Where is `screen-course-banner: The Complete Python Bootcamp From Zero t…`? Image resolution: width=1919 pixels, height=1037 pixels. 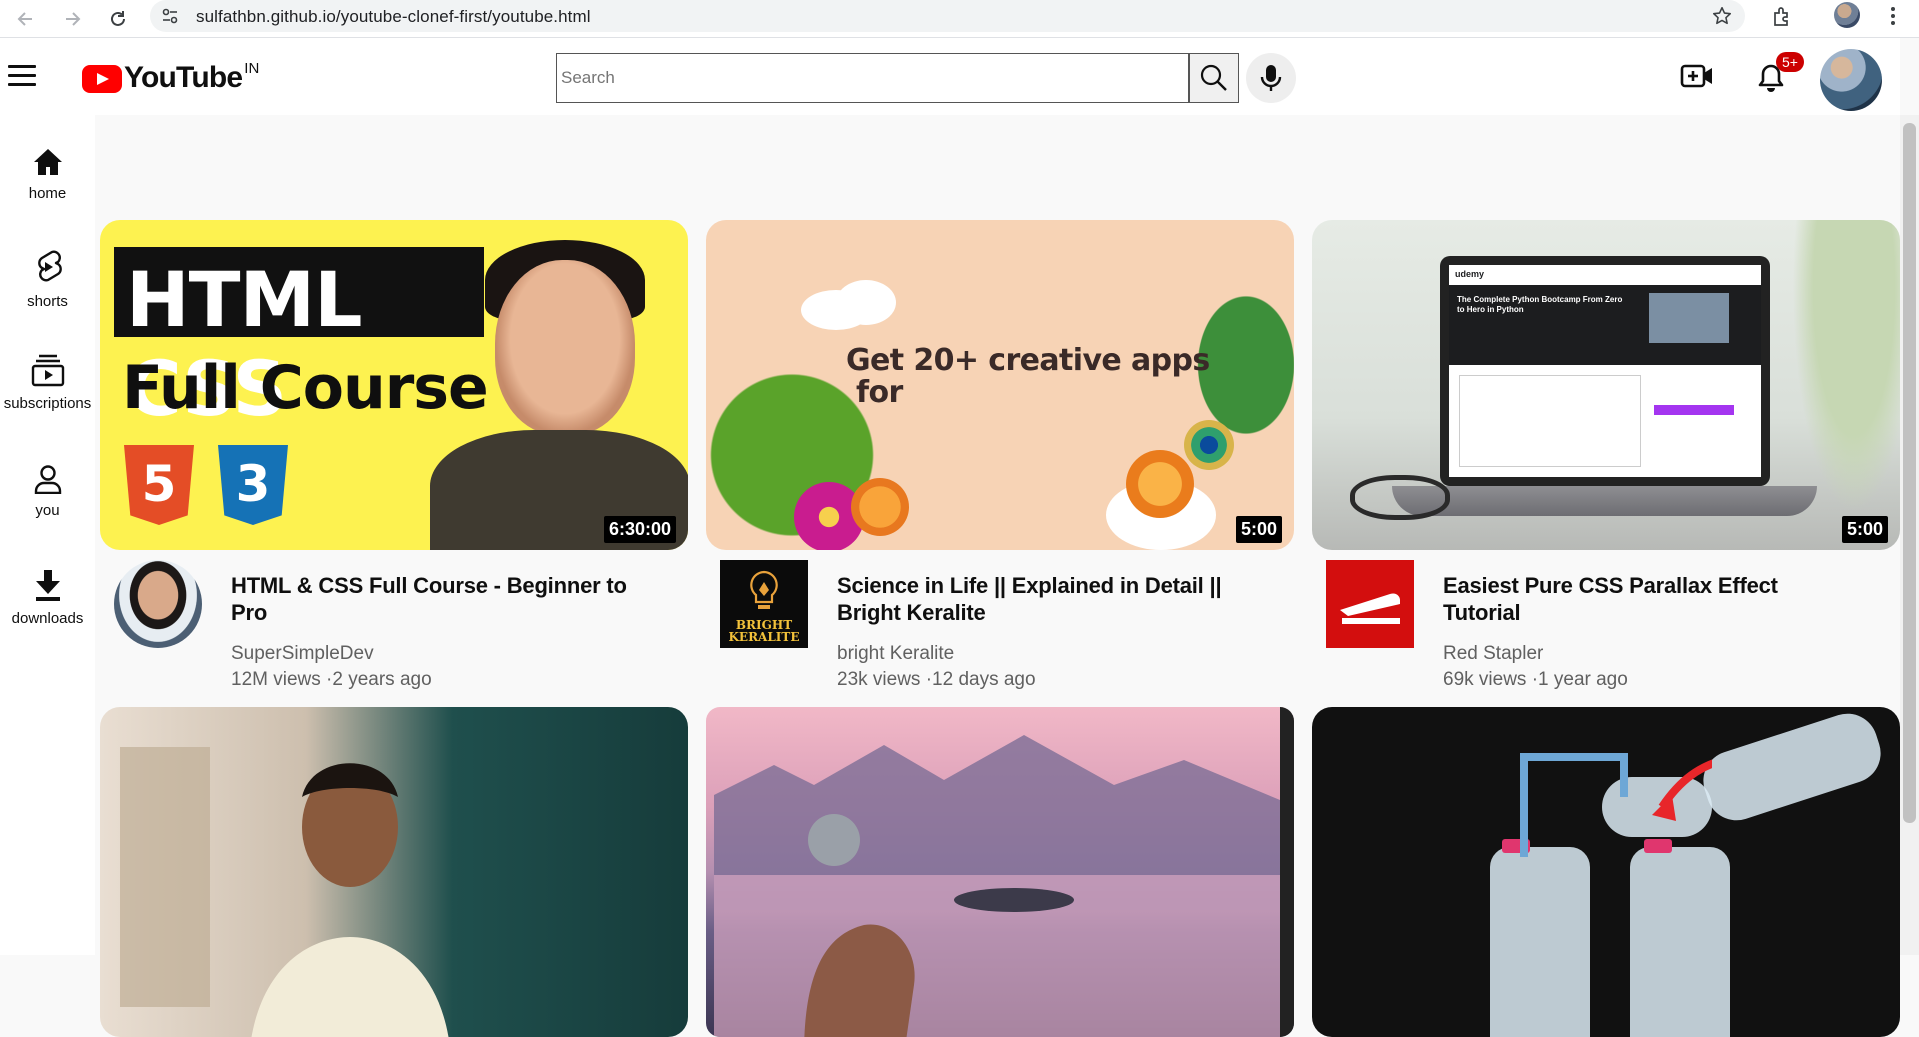 screen-course-banner: The Complete Python Bootcamp From Zero t… is located at coordinates (1605, 325).